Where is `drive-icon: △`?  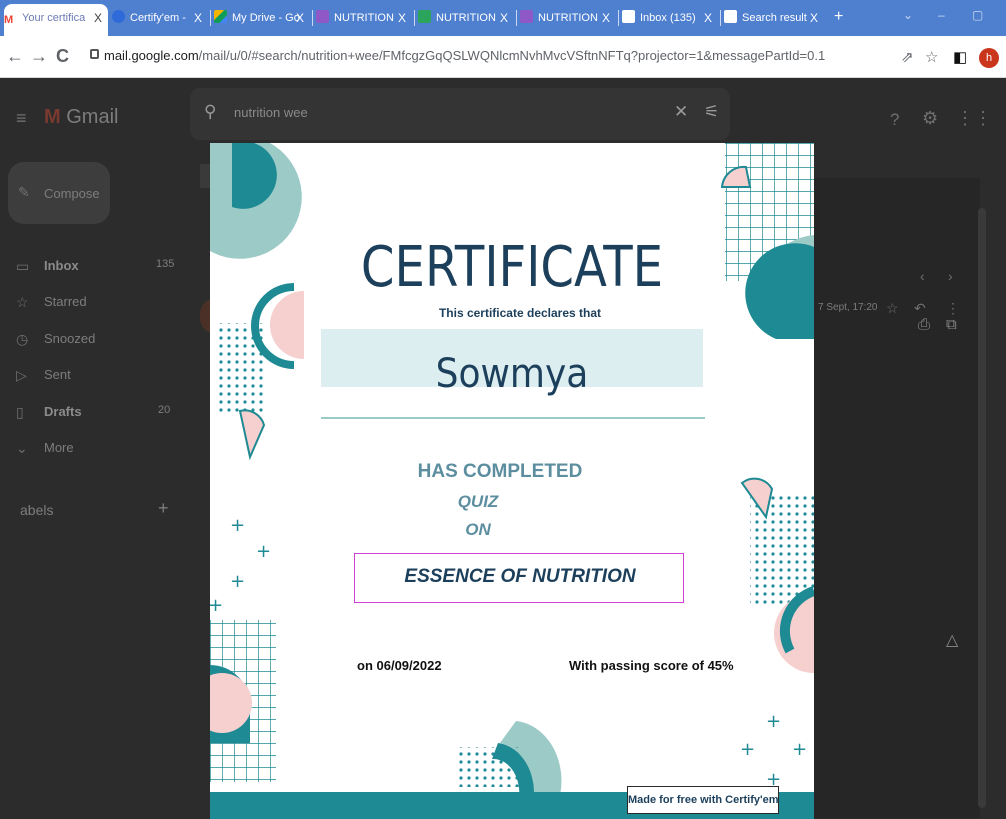 drive-icon: △ is located at coordinates (952, 640).